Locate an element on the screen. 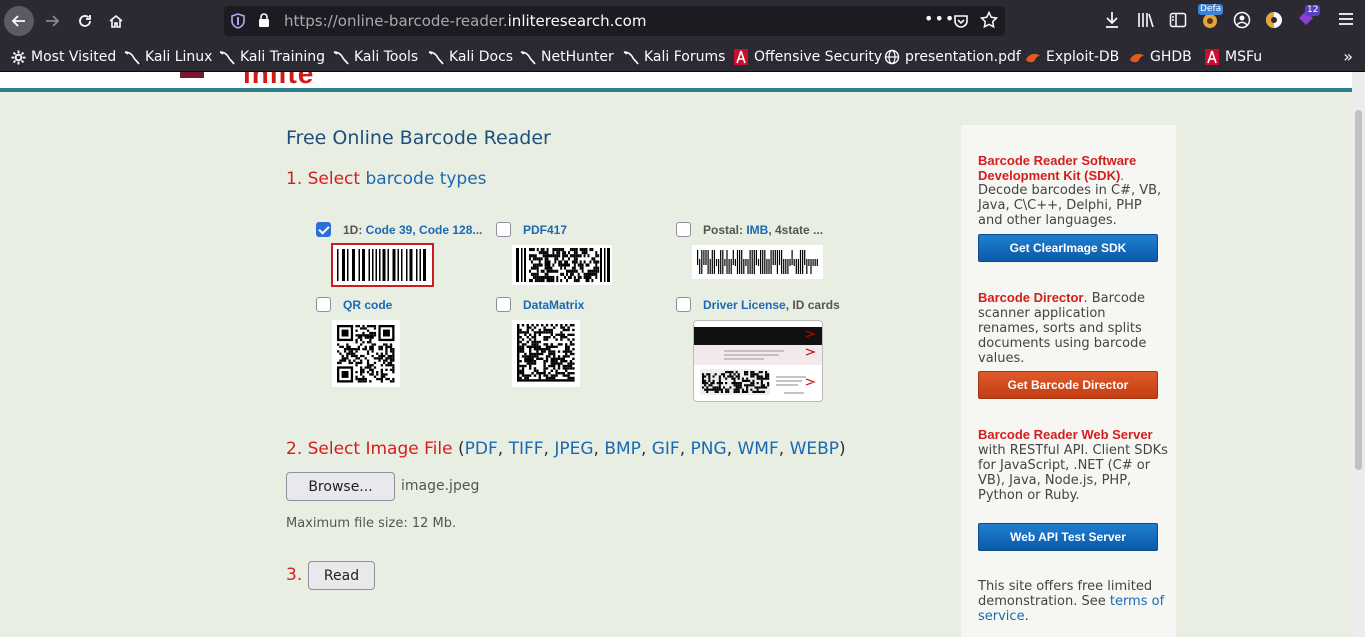  link-qr: QR code is located at coordinates (367, 305).